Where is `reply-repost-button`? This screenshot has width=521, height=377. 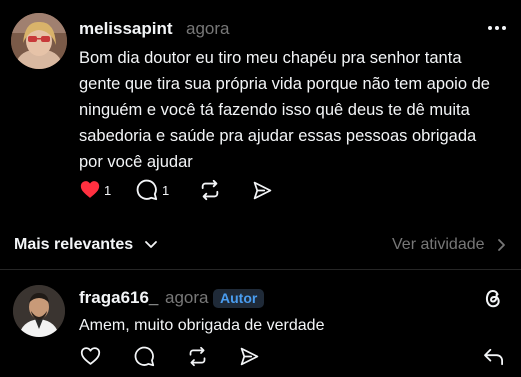 reply-repost-button is located at coordinates (197, 359).